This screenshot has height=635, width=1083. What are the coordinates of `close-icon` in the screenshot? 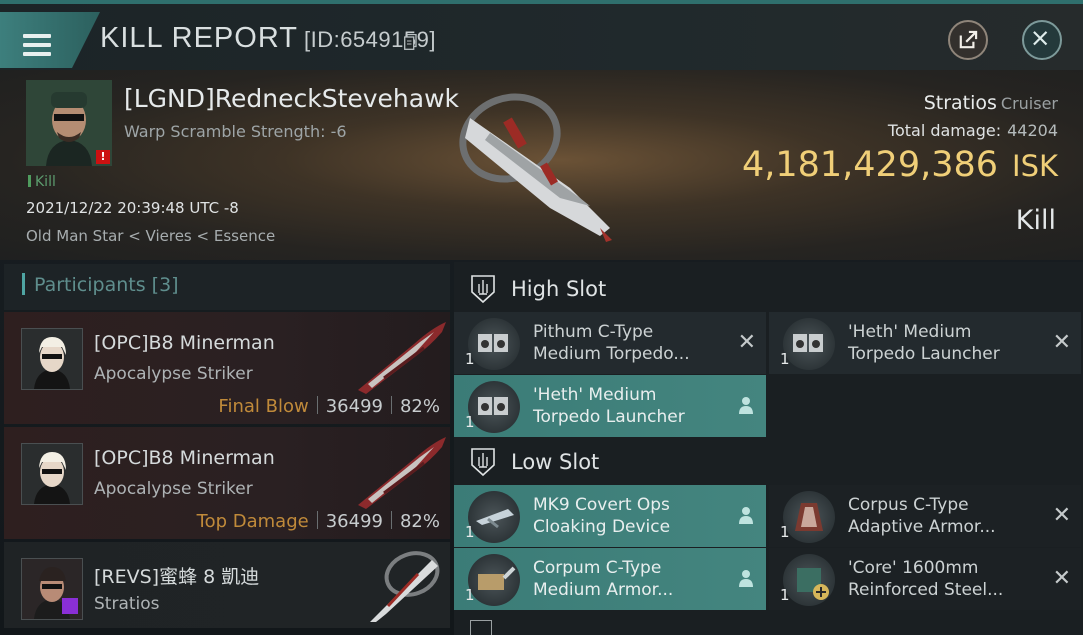 It's located at (1040, 38).